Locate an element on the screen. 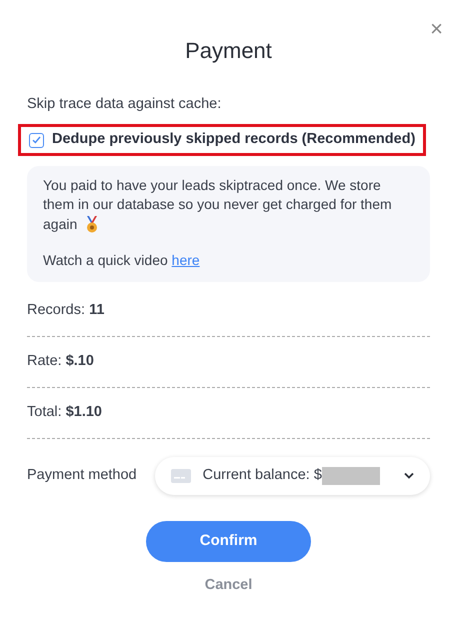 The width and height of the screenshot is (453, 621). confirm-button: Confirm is located at coordinates (228, 541).